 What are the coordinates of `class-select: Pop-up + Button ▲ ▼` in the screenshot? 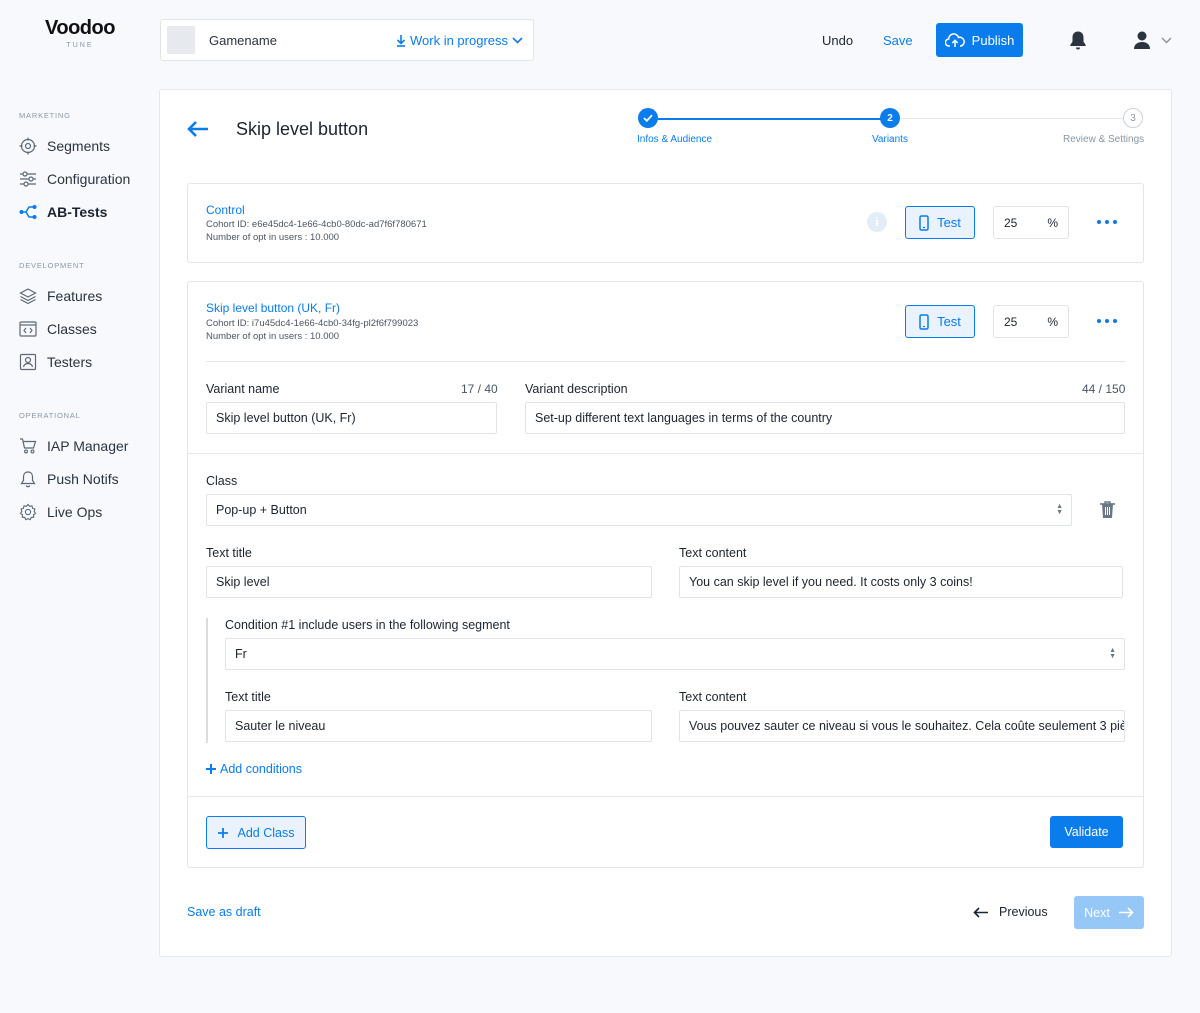 It's located at (639, 510).